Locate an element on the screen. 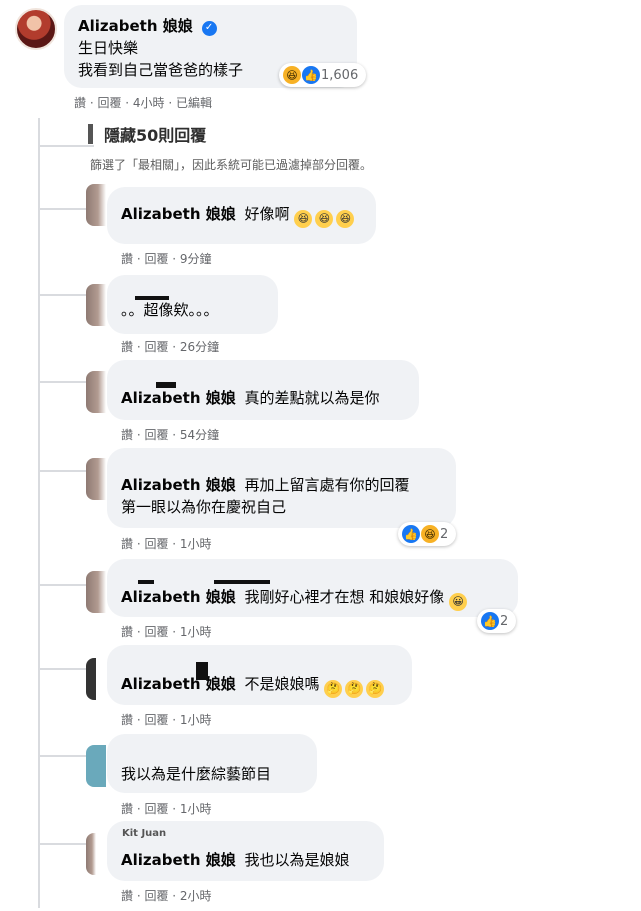 Image resolution: width=641 pixels, height=911 pixels. reply-reactions: 👍 😆 2 is located at coordinates (427, 534).